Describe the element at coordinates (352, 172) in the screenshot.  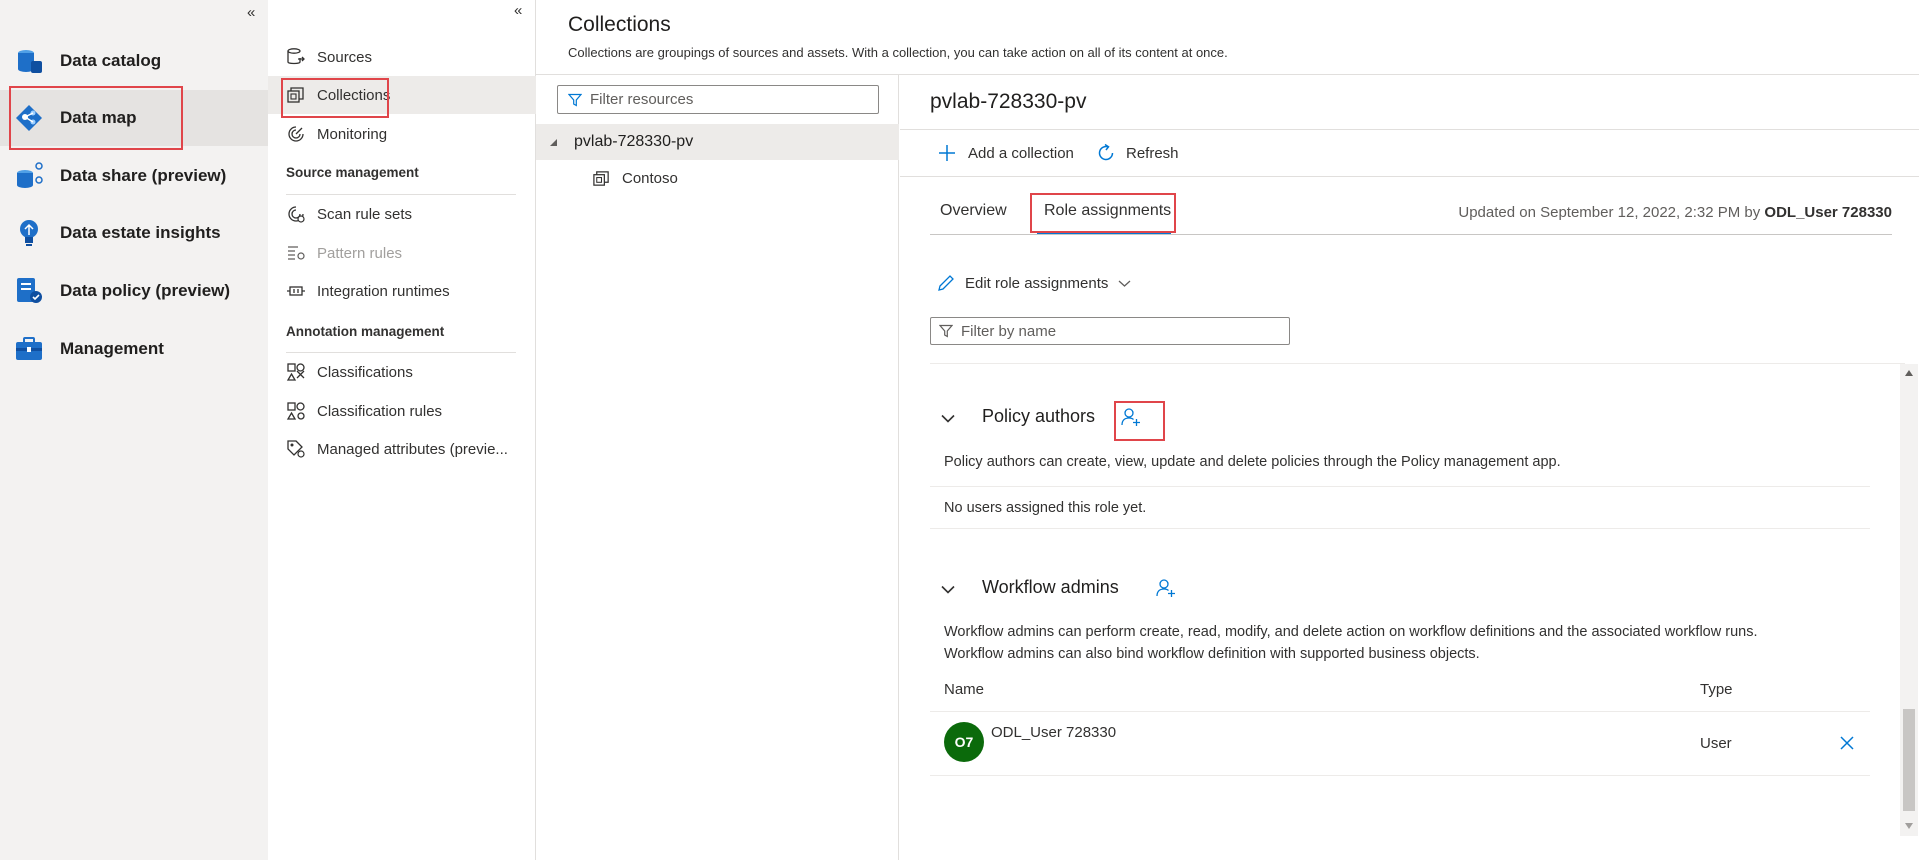
I see `section-heading-source-management: Source management` at that location.